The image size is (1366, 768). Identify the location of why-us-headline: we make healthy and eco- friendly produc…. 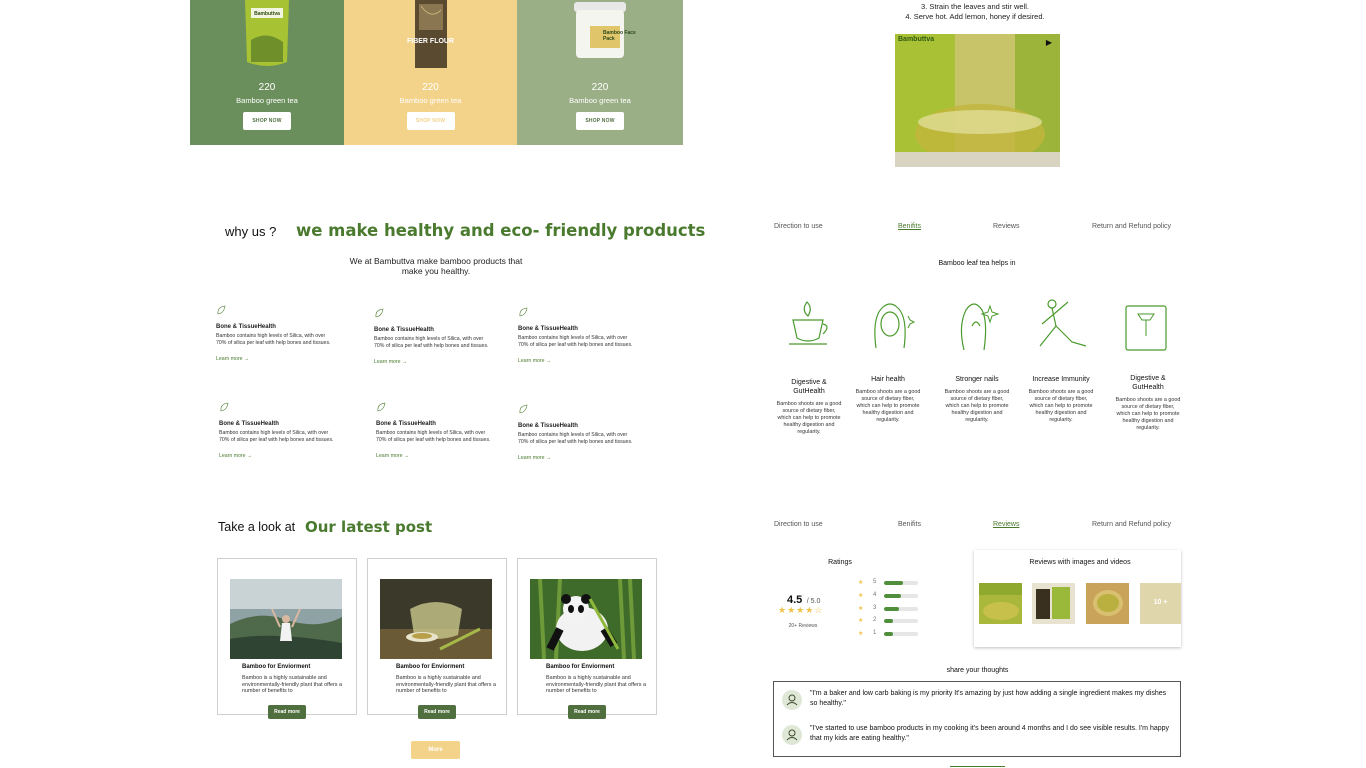
(501, 230).